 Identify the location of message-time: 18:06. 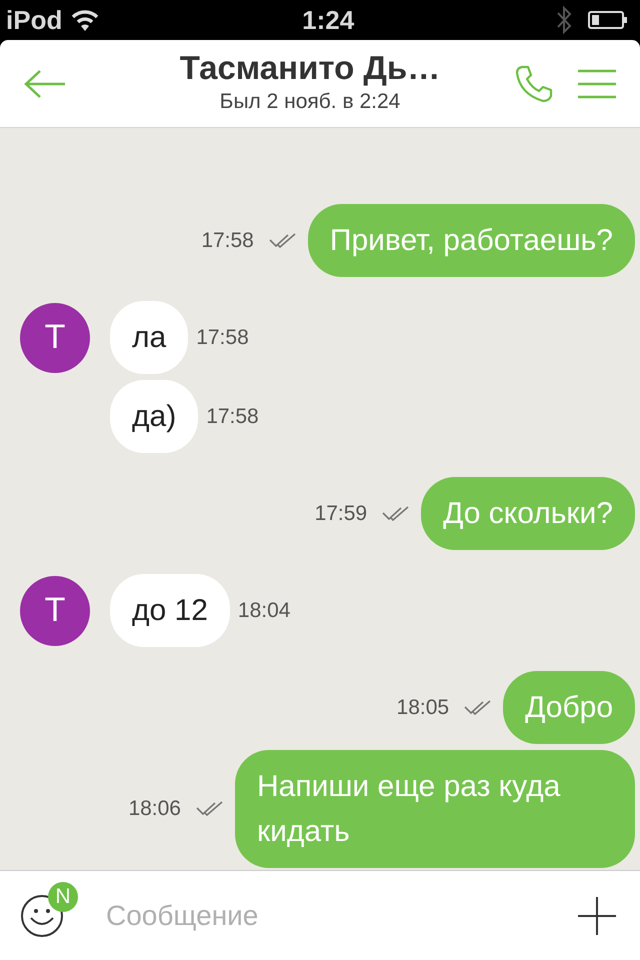
(154, 809).